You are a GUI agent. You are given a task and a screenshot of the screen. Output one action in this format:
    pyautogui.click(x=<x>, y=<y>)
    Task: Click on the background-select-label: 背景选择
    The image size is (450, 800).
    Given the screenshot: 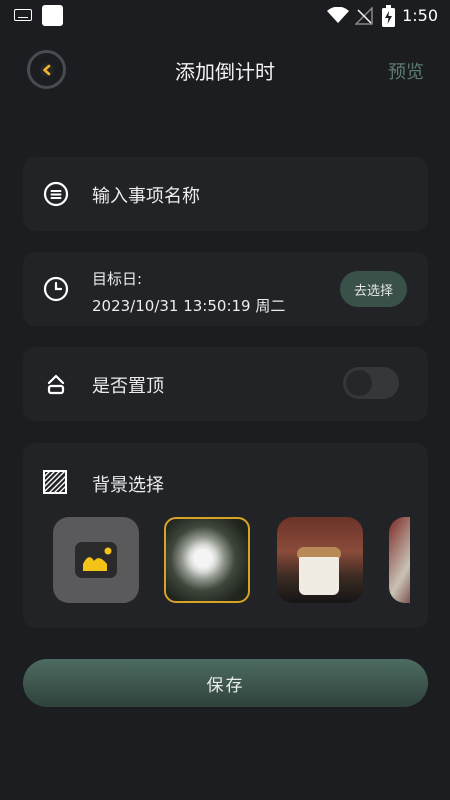 What is the action you would take?
    pyautogui.click(x=128, y=485)
    